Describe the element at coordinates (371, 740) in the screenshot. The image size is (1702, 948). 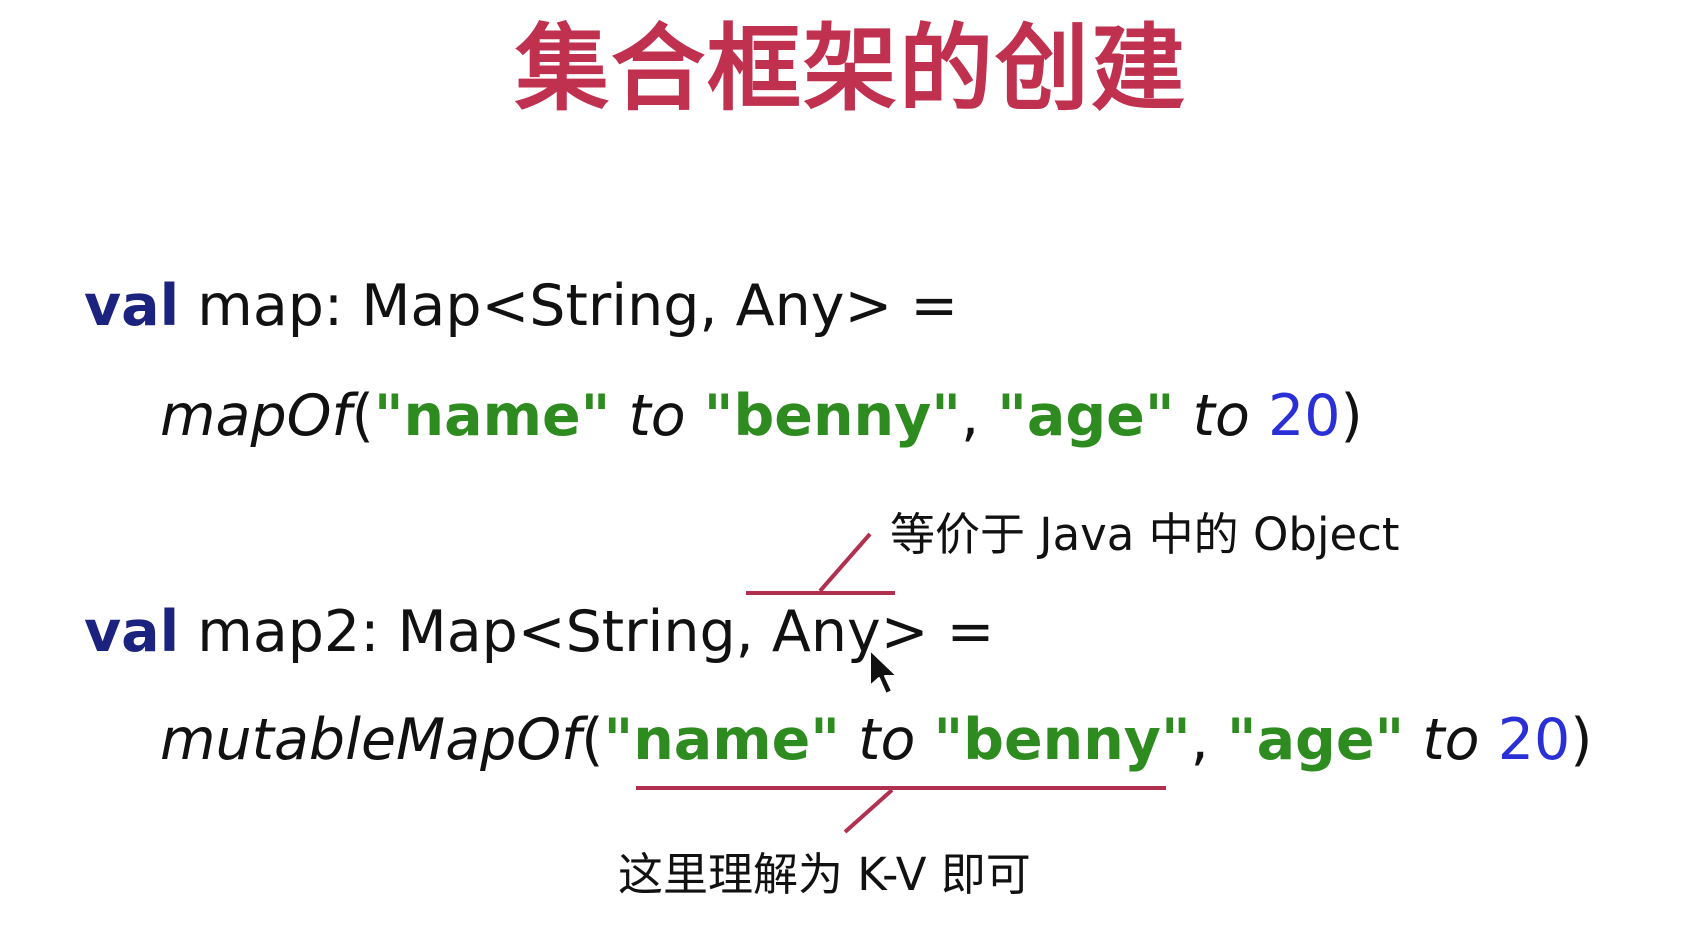
I see `function-name: mutableMapOf` at that location.